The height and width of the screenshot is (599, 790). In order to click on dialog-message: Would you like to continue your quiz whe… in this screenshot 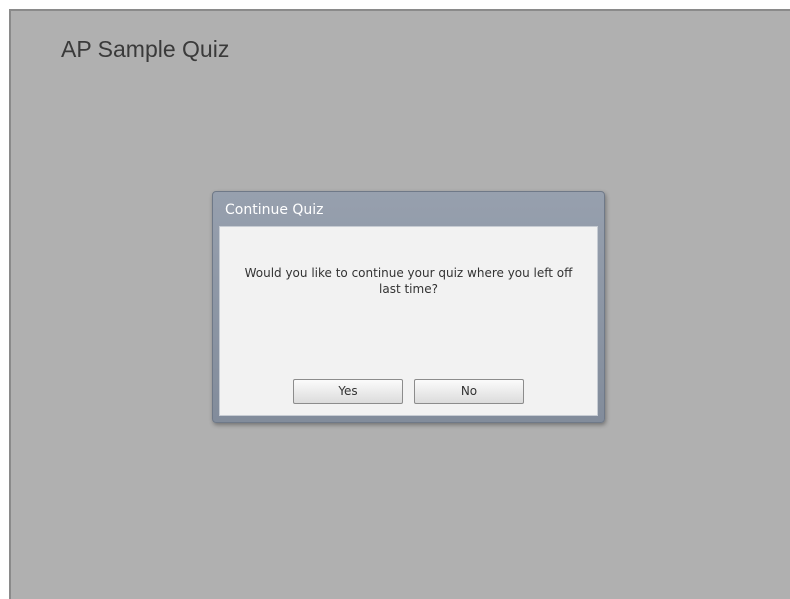, I will do `click(408, 281)`.